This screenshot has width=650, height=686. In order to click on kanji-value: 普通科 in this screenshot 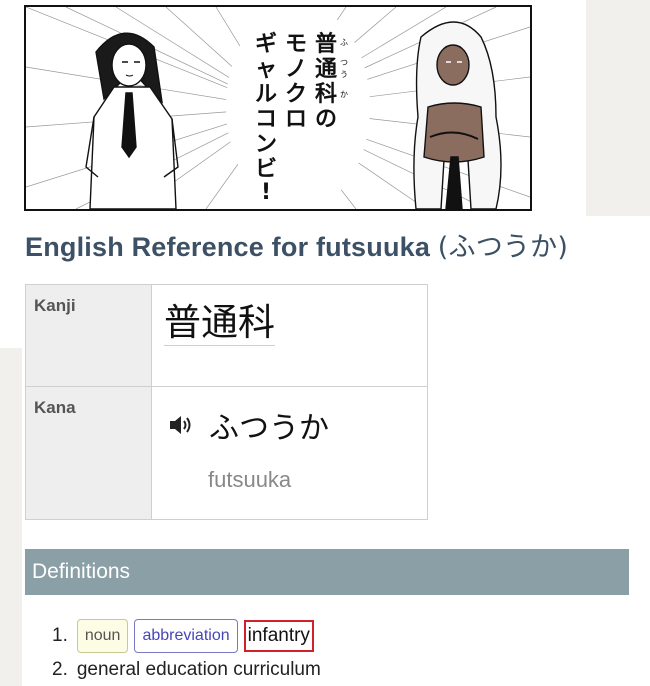, I will do `click(219, 323)`.